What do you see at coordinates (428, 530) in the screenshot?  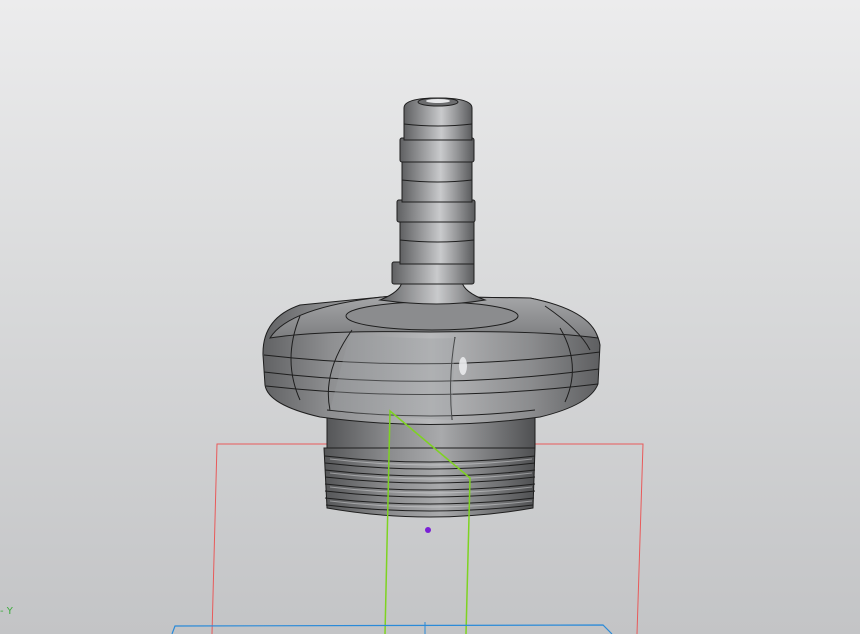 I see `origin-point` at bounding box center [428, 530].